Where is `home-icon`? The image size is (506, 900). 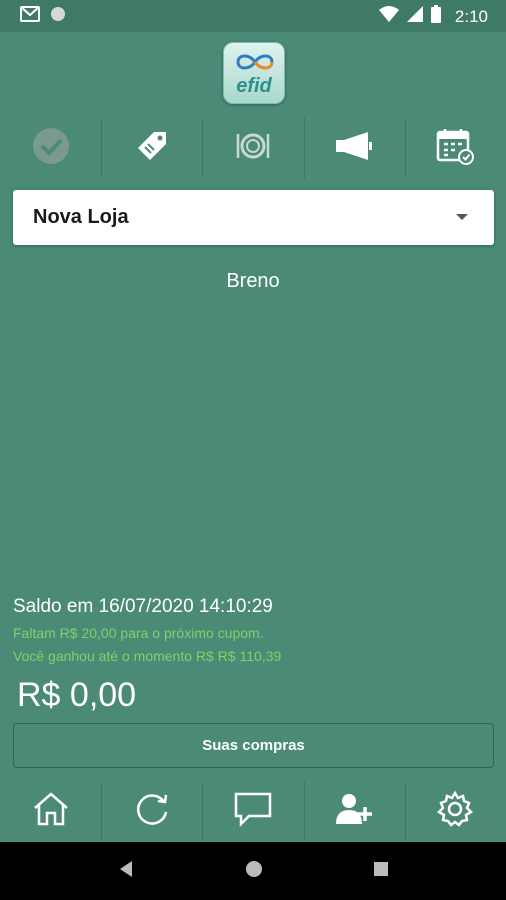 home-icon is located at coordinates (51, 811).